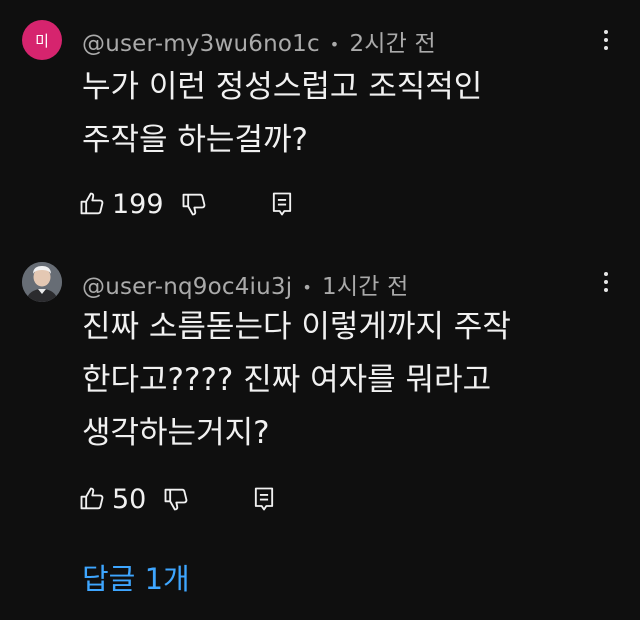 This screenshot has width=640, height=620. I want to click on person-photo-icon, so click(42, 282).